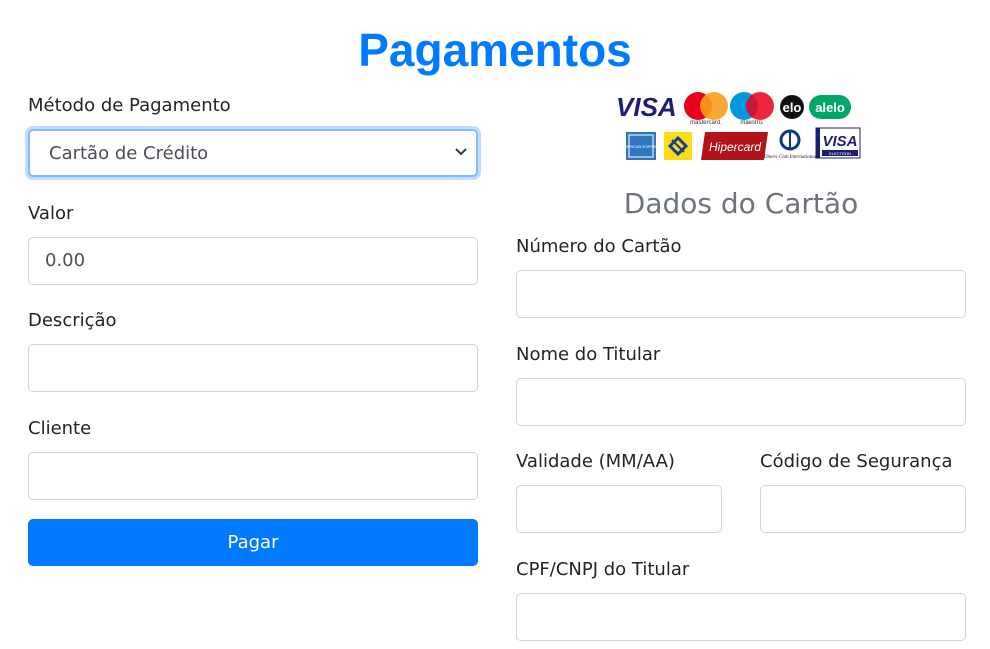  I want to click on card-section-title: Dados do Cartão, so click(741, 203).